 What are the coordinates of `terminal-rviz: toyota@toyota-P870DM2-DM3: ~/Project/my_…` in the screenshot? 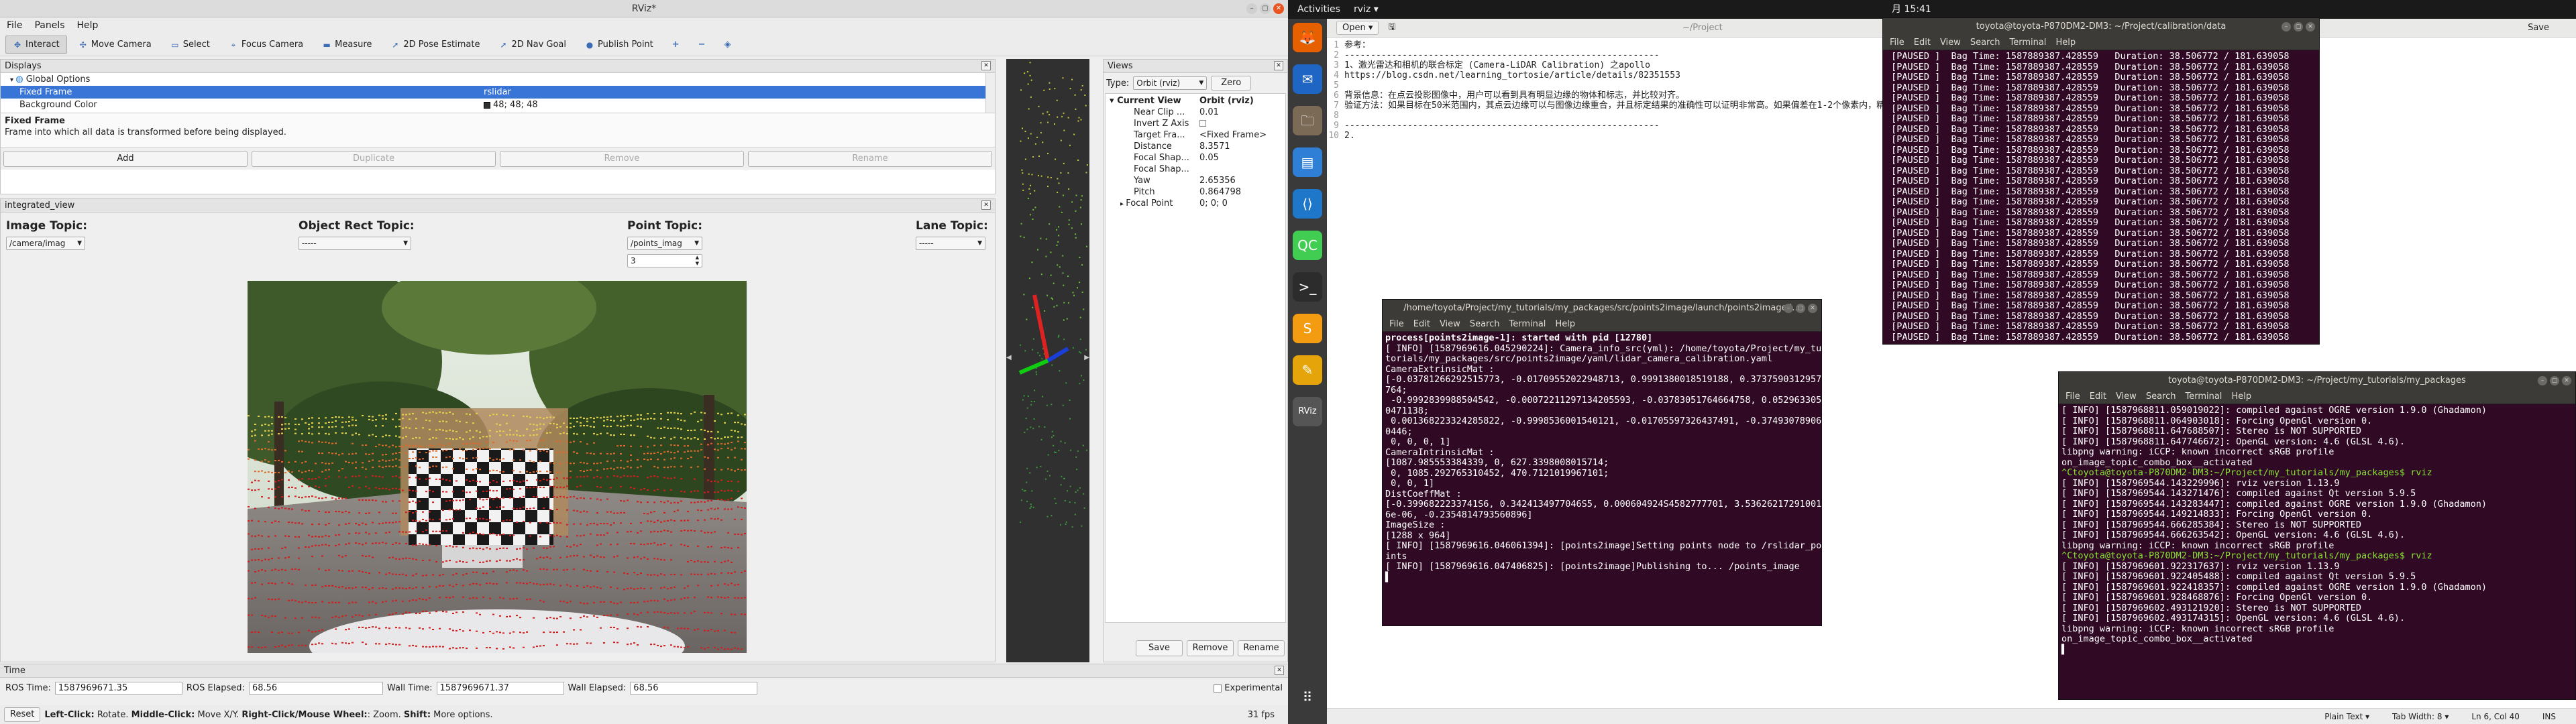 It's located at (2317, 535).